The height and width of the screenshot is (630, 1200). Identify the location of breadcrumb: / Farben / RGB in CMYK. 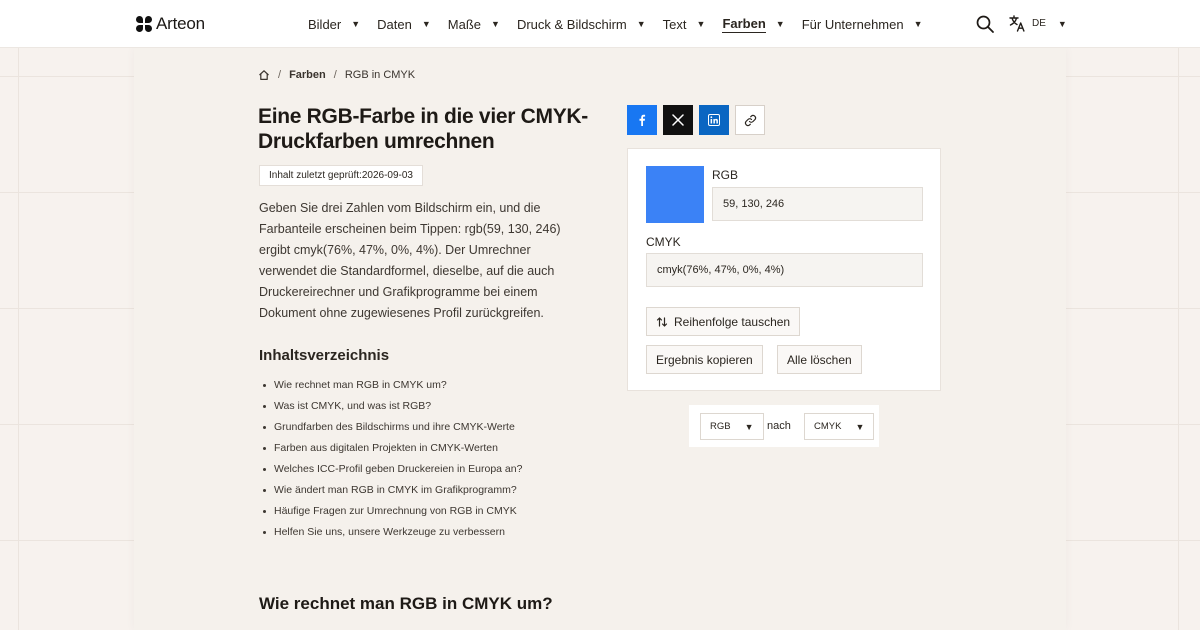
(336, 75).